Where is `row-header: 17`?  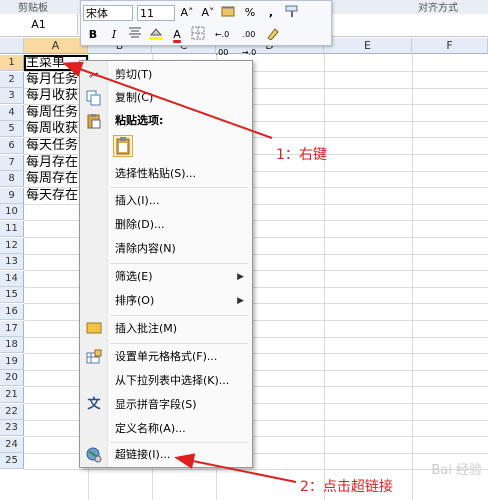 row-header: 17 is located at coordinates (12, 329).